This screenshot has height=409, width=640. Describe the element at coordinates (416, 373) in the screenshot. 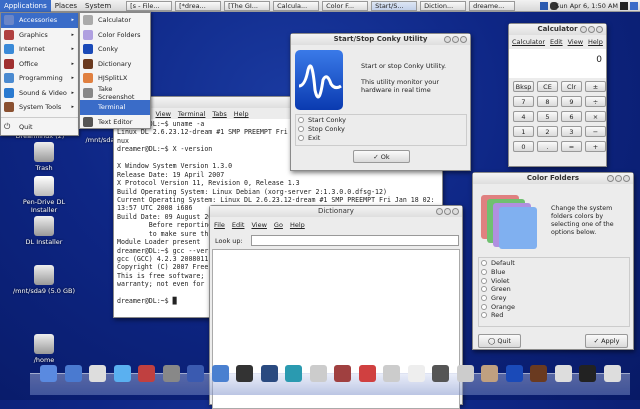

I see `text-editor-icon` at that location.